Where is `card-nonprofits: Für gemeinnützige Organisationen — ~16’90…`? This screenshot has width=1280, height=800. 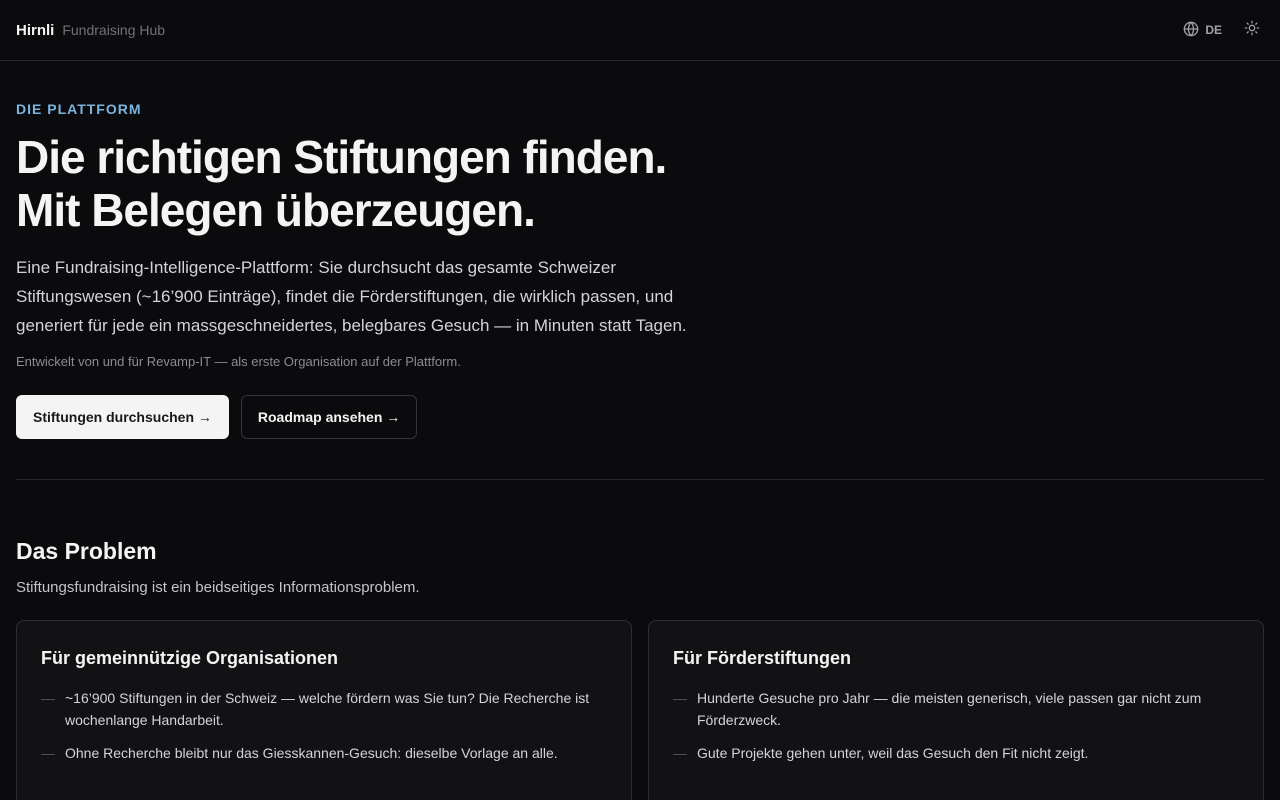
card-nonprofits: Für gemeinnützige Organisationen — ~16’90… is located at coordinates (324, 710).